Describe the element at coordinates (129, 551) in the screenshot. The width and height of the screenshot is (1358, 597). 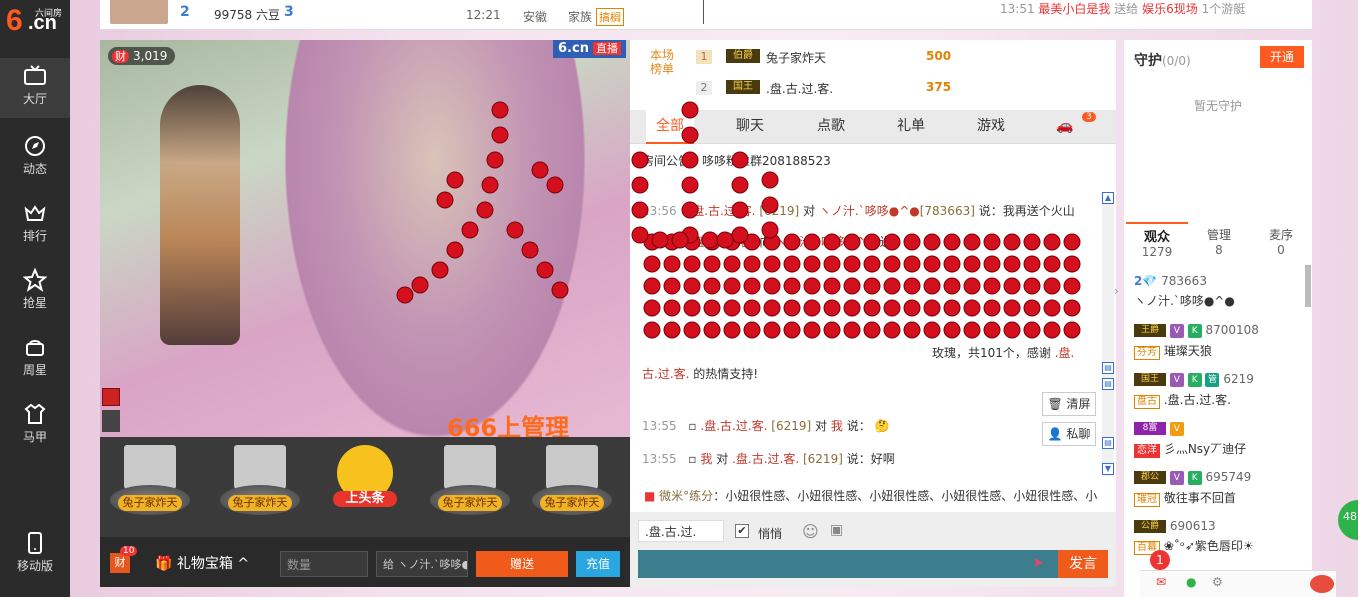
I see `wealth-badge: 10` at that location.